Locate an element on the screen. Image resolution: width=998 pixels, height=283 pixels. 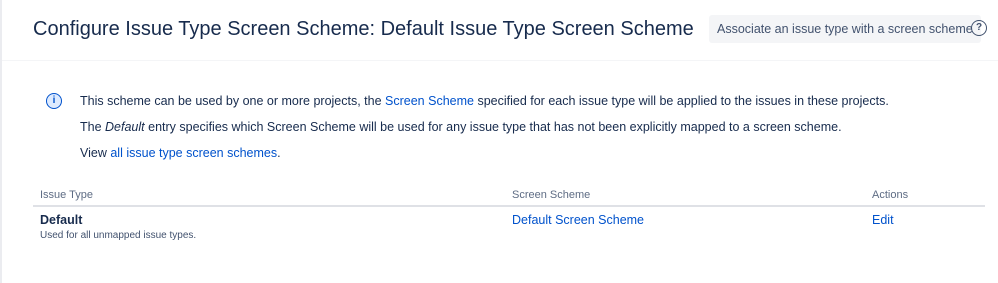
info-line-view-all: View all issue type screen schemes. is located at coordinates (180, 153).